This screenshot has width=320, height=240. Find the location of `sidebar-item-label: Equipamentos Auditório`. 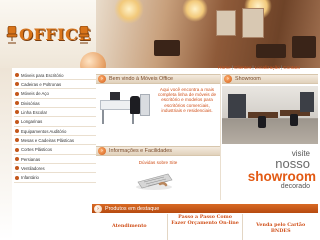

sidebar-item-label: Equipamentos Auditório is located at coordinates (44, 131).